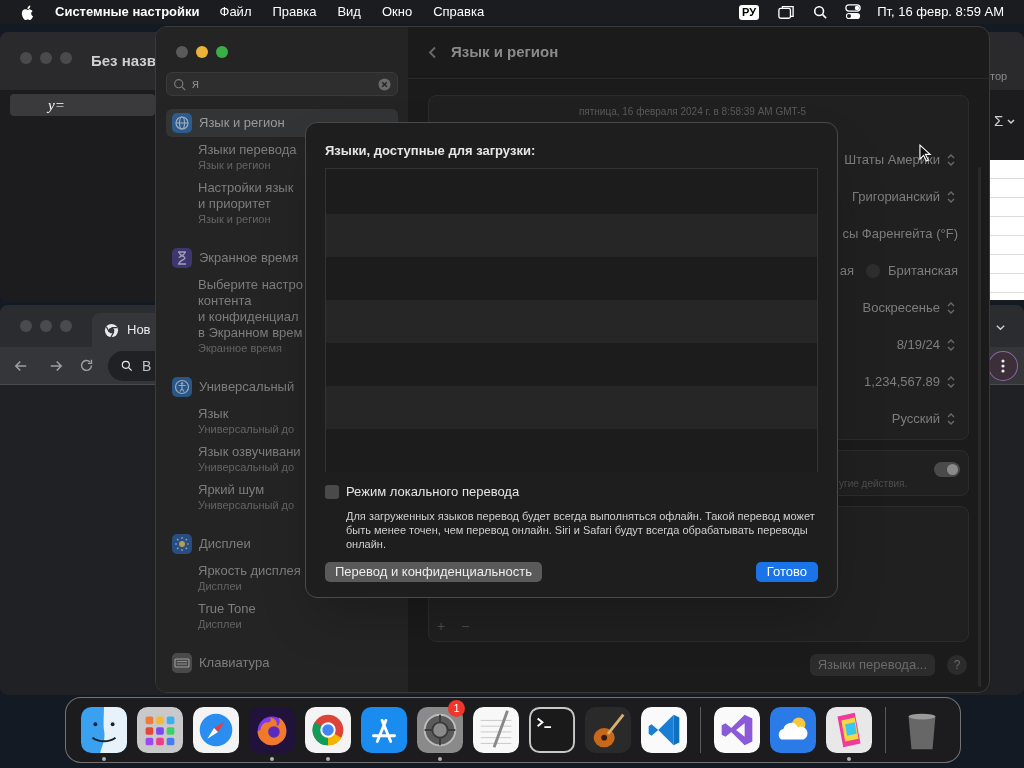 This screenshot has height=768, width=1024. What do you see at coordinates (182, 258) in the screenshot?
I see `hourglass-icon` at bounding box center [182, 258].